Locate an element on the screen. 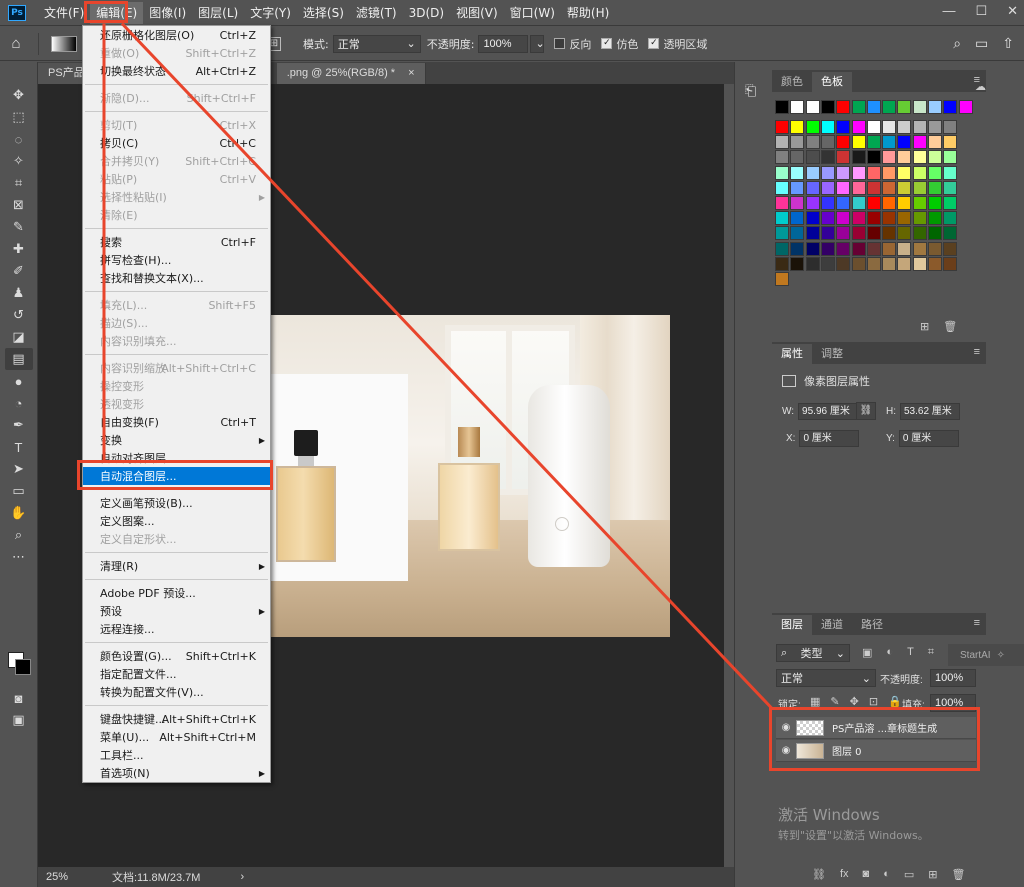  x-input: 0 厘米 is located at coordinates (829, 438).